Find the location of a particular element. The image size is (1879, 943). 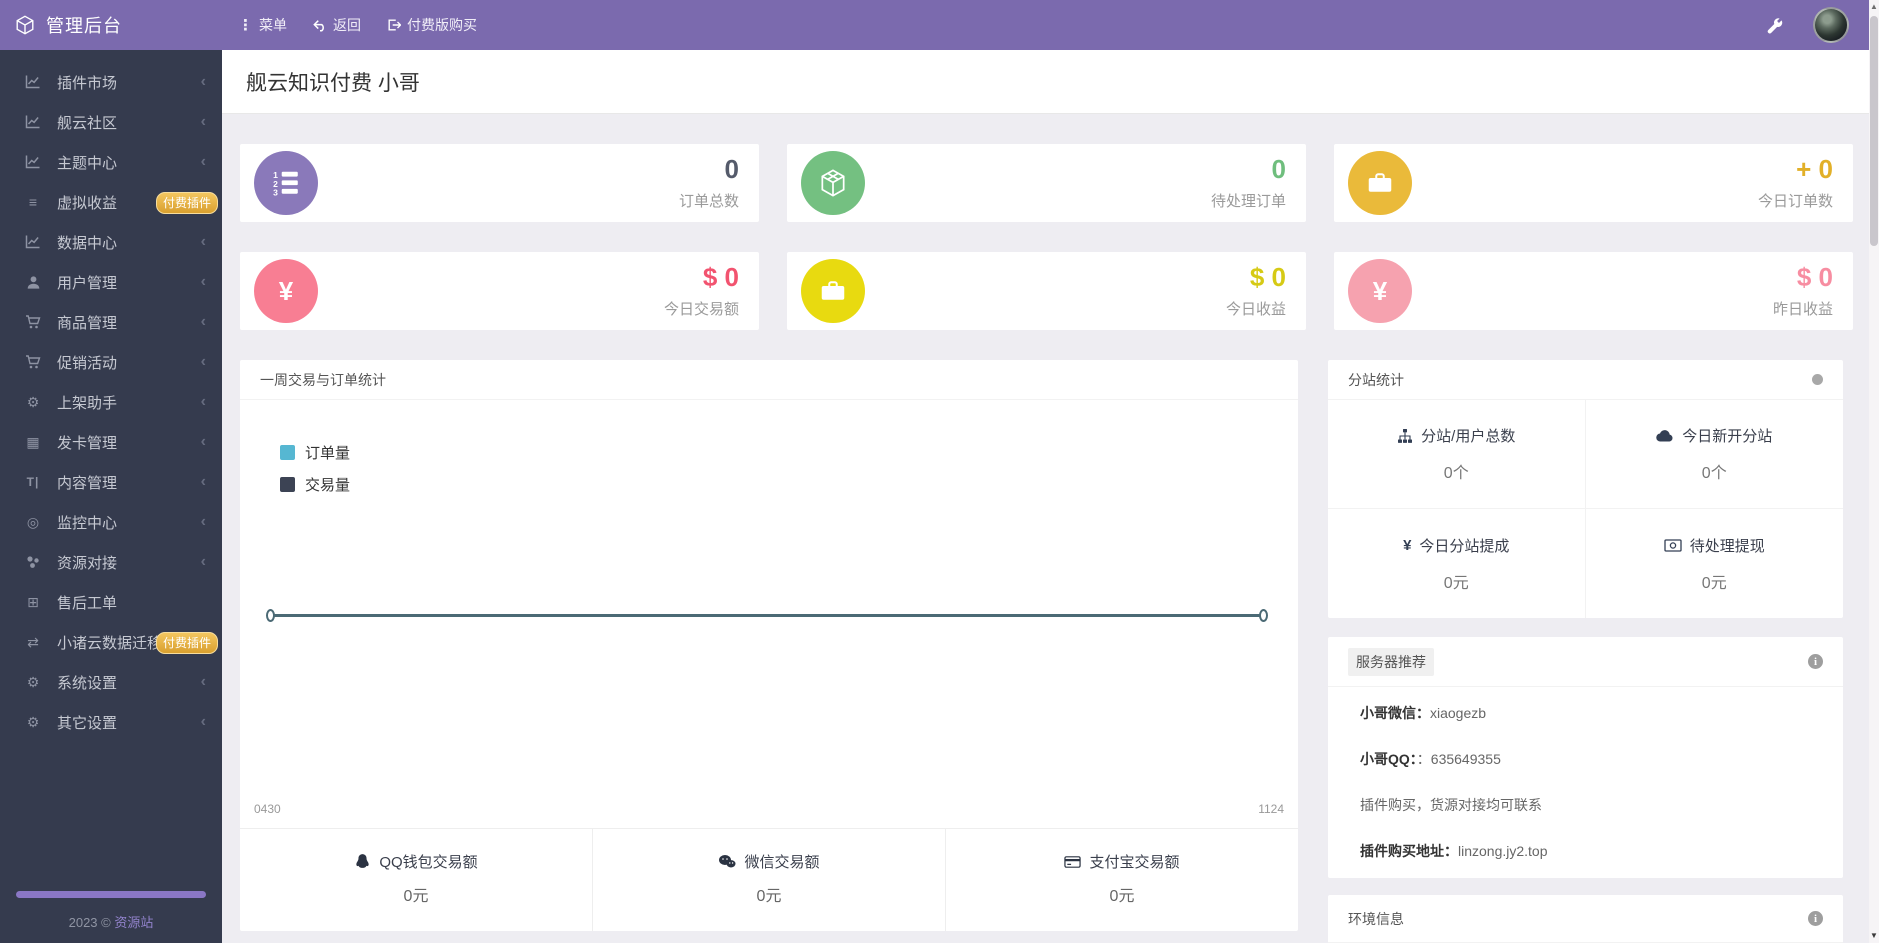

wrench-icon is located at coordinates (1774, 25).